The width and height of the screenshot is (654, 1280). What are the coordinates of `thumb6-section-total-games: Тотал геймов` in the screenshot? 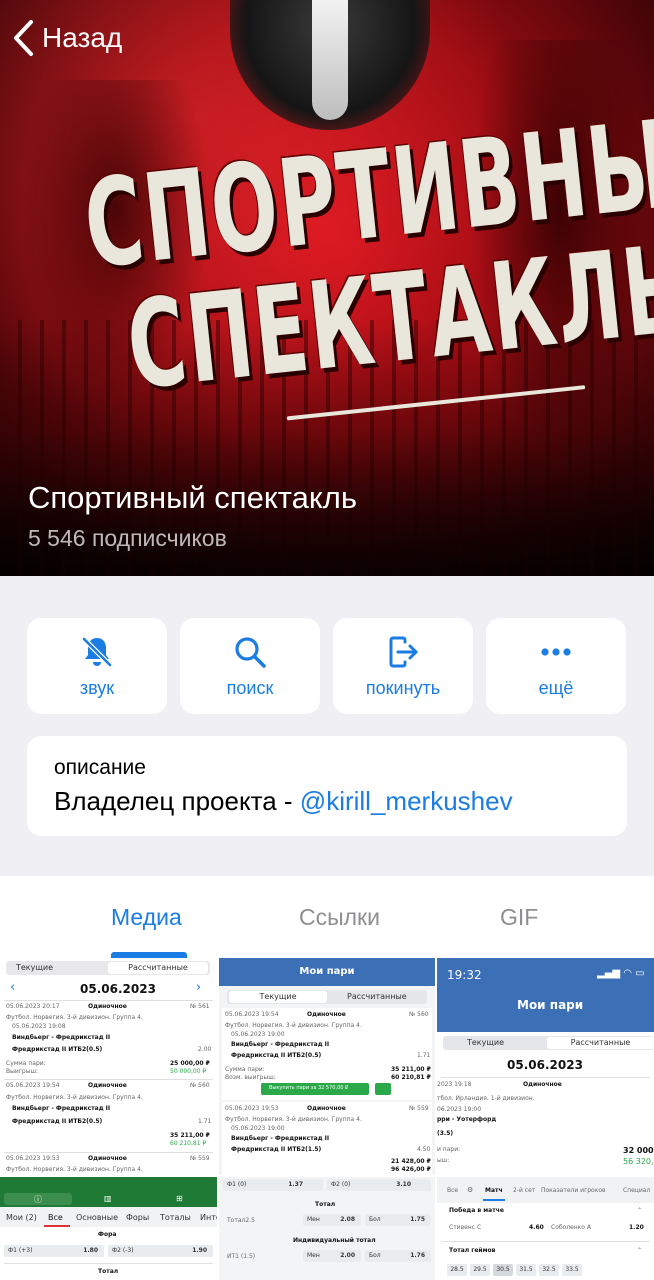 It's located at (472, 1250).